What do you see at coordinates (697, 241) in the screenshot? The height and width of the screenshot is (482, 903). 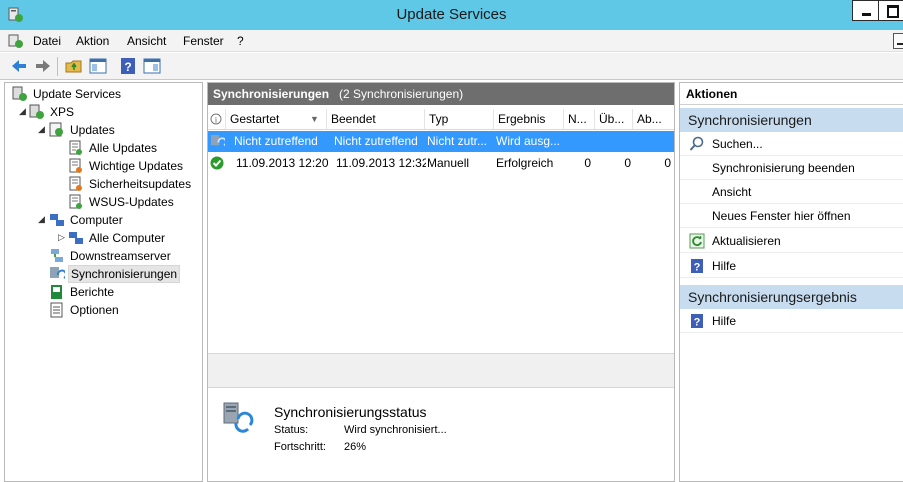 I see `refresh-icon` at bounding box center [697, 241].